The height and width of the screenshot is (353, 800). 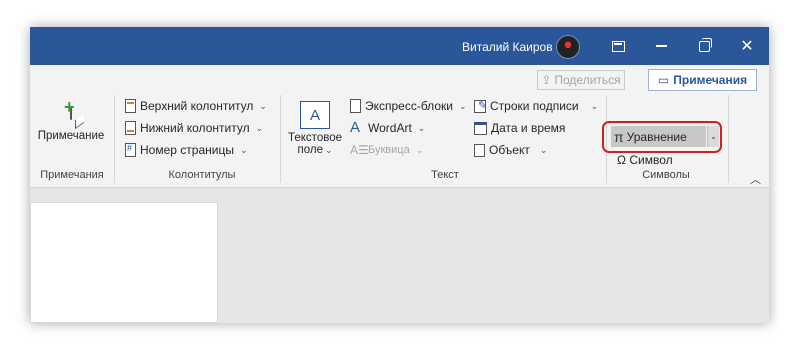 What do you see at coordinates (480, 128) in the screenshot?
I see `calendar-icon` at bounding box center [480, 128].